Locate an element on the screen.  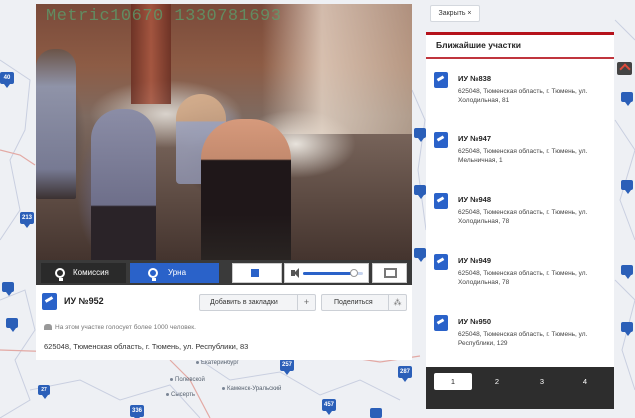
bookmark-label: Добавить в закладки is located at coordinates (244, 302).